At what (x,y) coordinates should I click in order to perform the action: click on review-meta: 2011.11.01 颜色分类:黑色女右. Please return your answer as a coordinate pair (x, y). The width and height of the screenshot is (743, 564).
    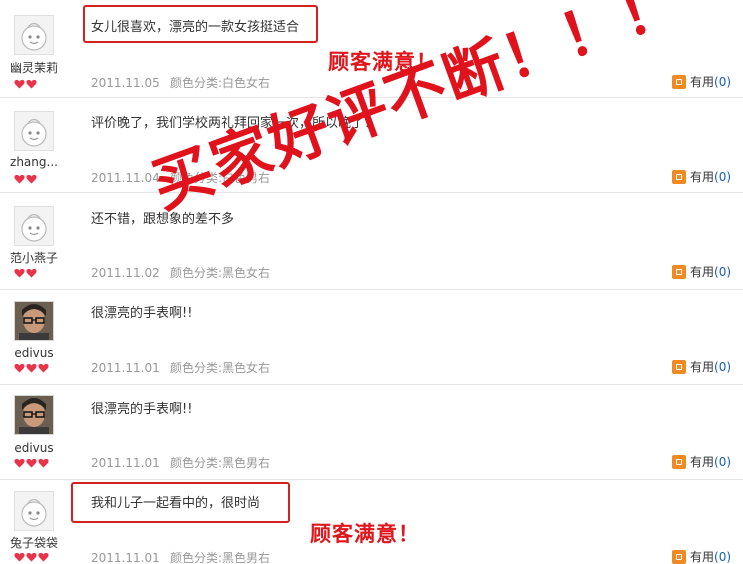
    Looking at the image, I should click on (180, 367).